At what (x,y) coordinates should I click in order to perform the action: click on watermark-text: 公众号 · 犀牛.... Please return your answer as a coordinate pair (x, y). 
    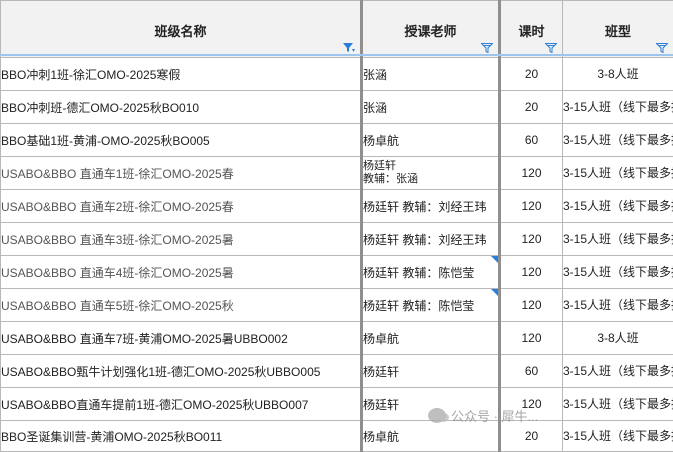
    Looking at the image, I should click on (494, 415).